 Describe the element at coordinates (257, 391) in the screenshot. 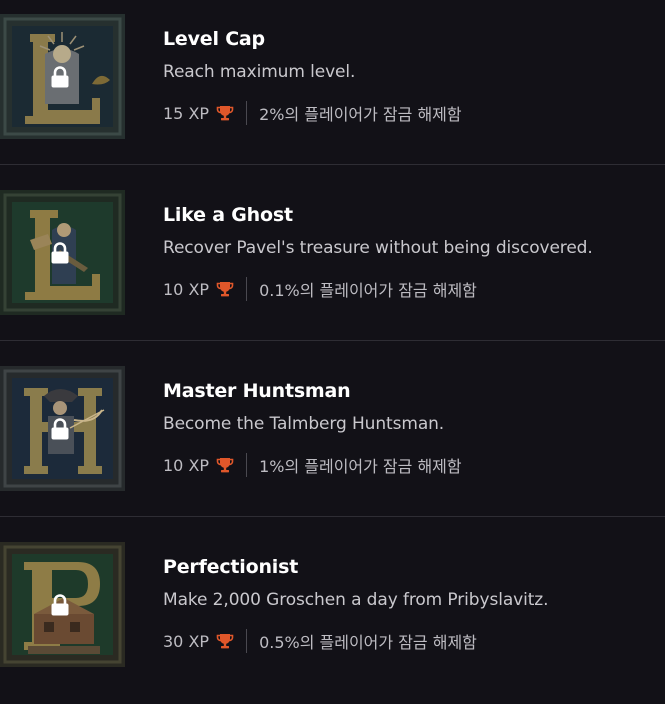

I see `achievement-title: Master Huntsman` at that location.